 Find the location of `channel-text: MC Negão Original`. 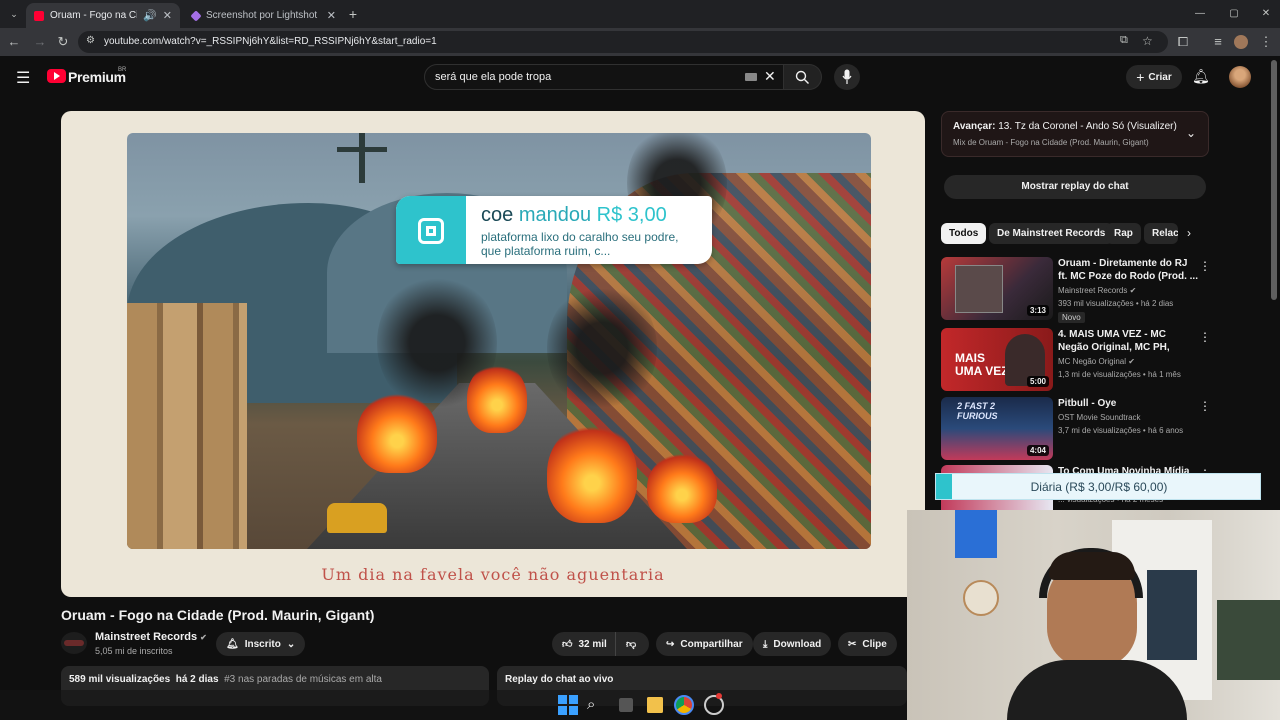

channel-text: MC Negão Original is located at coordinates (1092, 361).